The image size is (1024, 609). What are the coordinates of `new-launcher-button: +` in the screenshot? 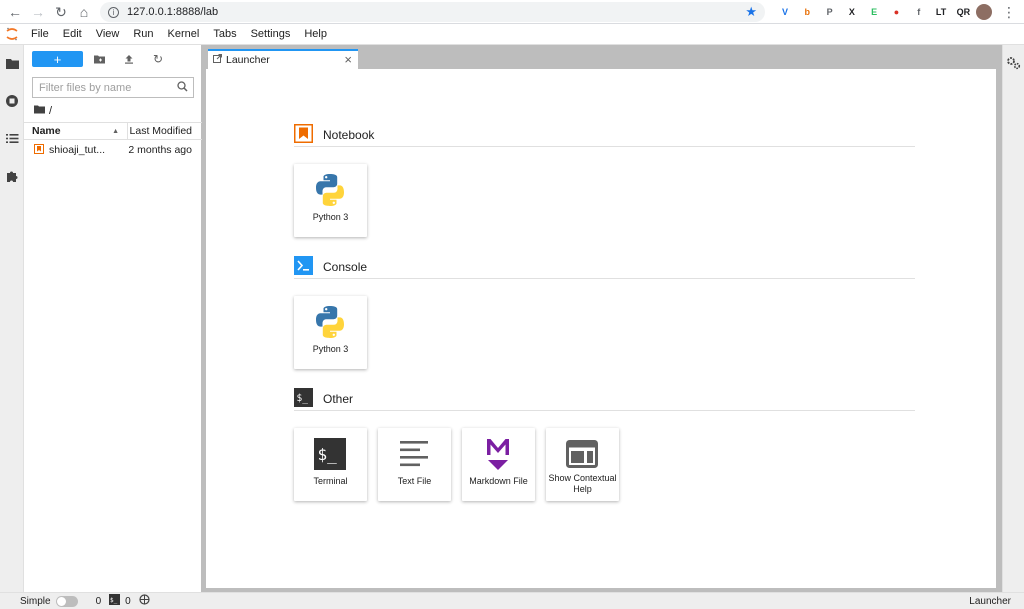 It's located at (57, 59).